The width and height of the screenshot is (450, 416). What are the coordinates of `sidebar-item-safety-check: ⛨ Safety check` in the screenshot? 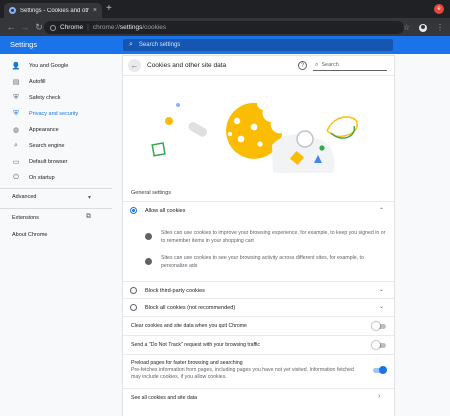 It's located at (60, 98).